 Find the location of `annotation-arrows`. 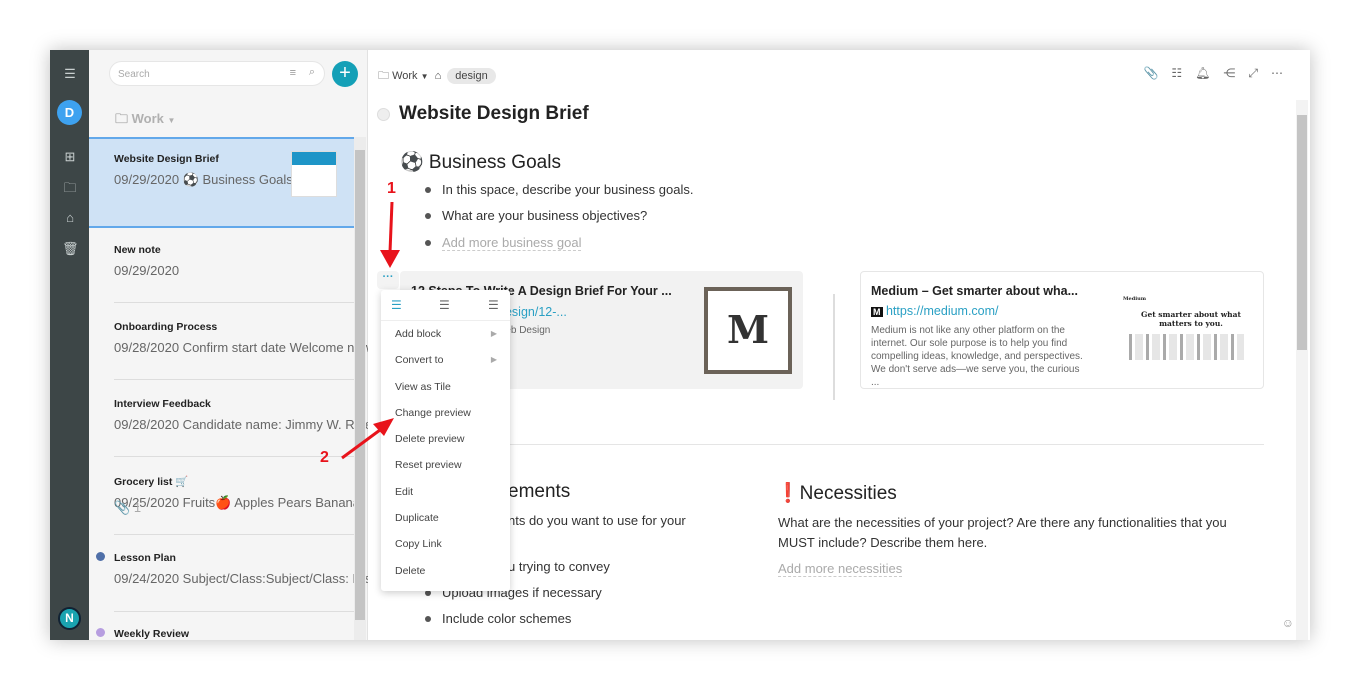

annotation-arrows is located at coordinates (370, 330).